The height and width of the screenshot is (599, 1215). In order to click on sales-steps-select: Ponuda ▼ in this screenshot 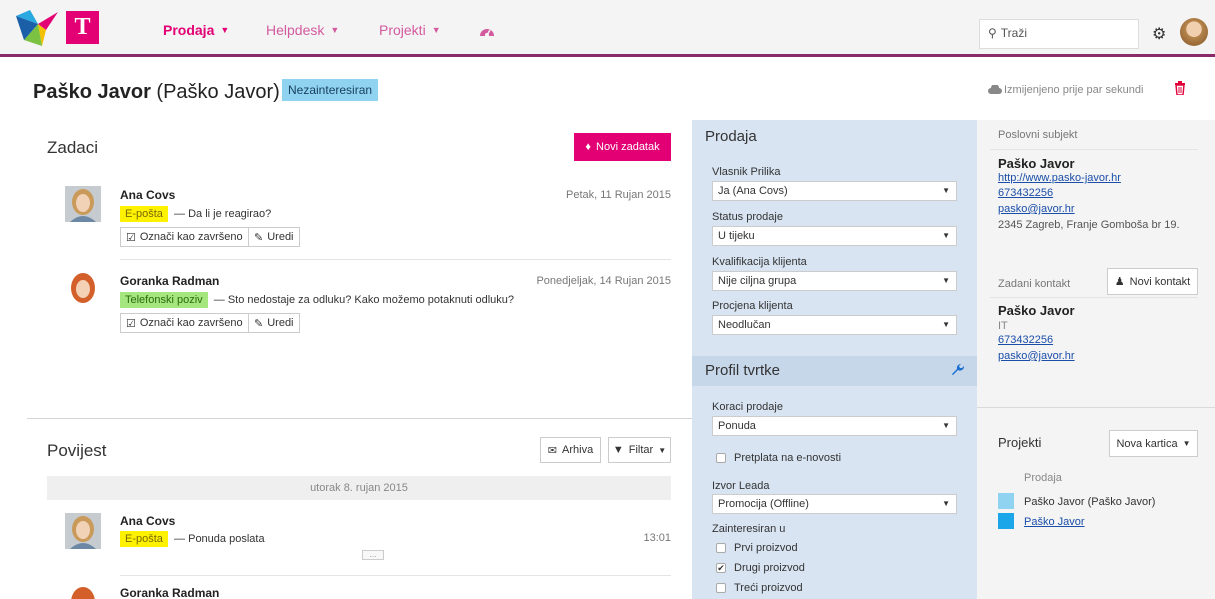, I will do `click(834, 426)`.